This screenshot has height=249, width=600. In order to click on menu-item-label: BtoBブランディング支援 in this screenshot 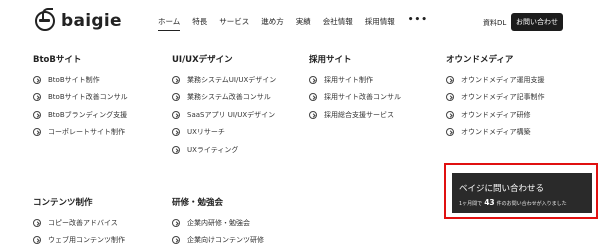, I will do `click(88, 114)`.